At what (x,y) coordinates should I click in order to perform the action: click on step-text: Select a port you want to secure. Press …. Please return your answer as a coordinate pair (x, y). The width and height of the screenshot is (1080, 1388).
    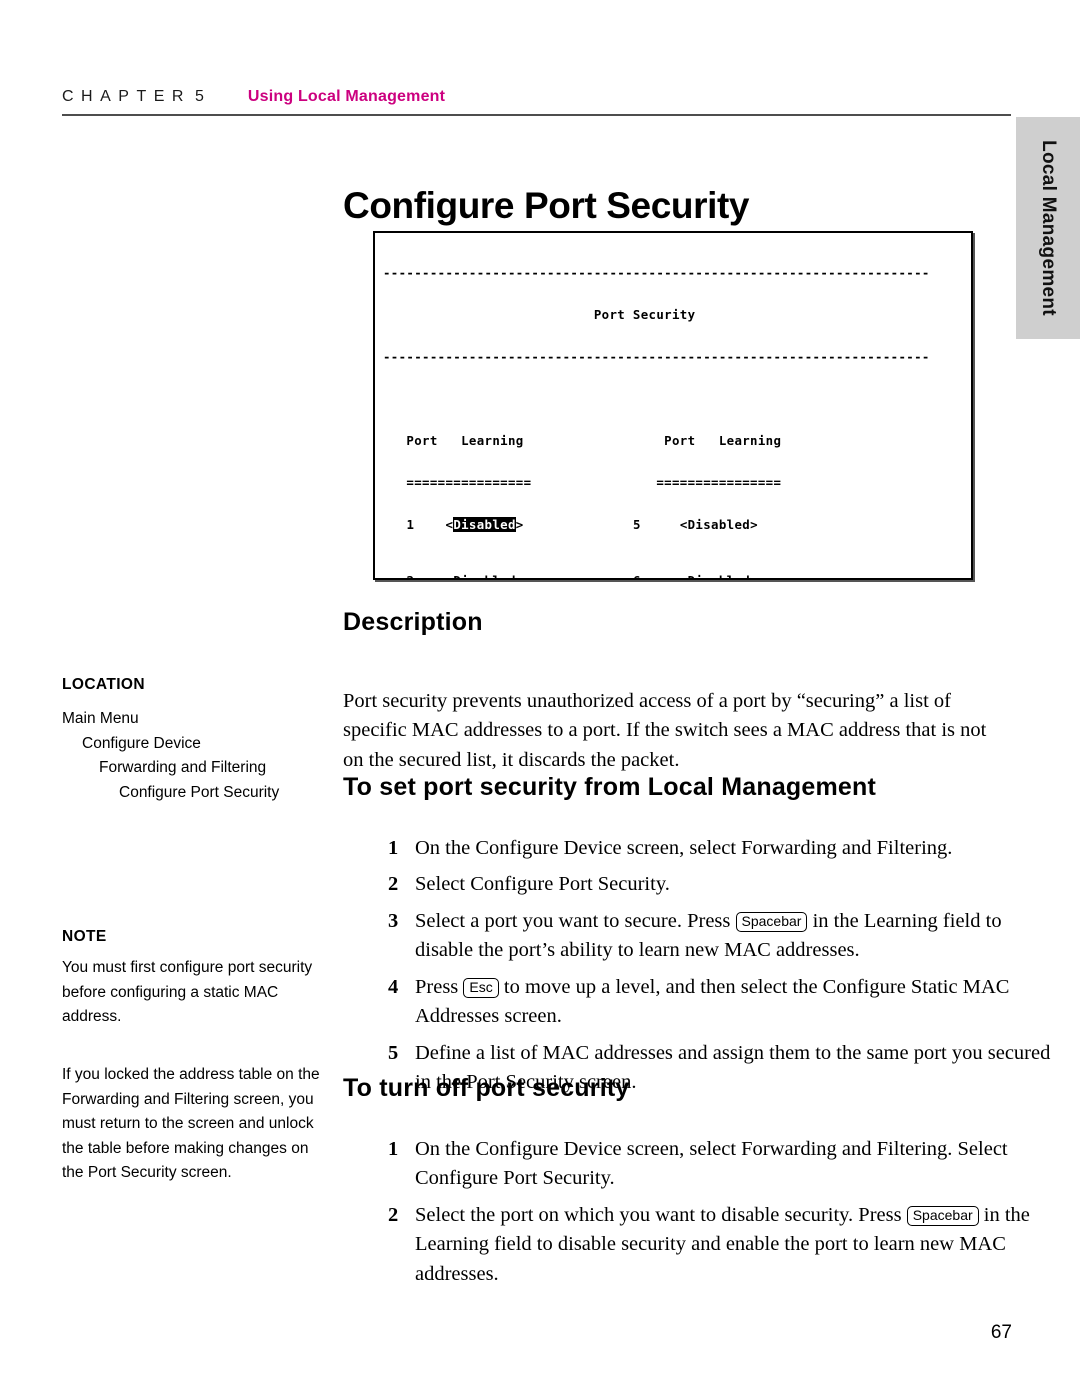
    Looking at the image, I should click on (733, 936).